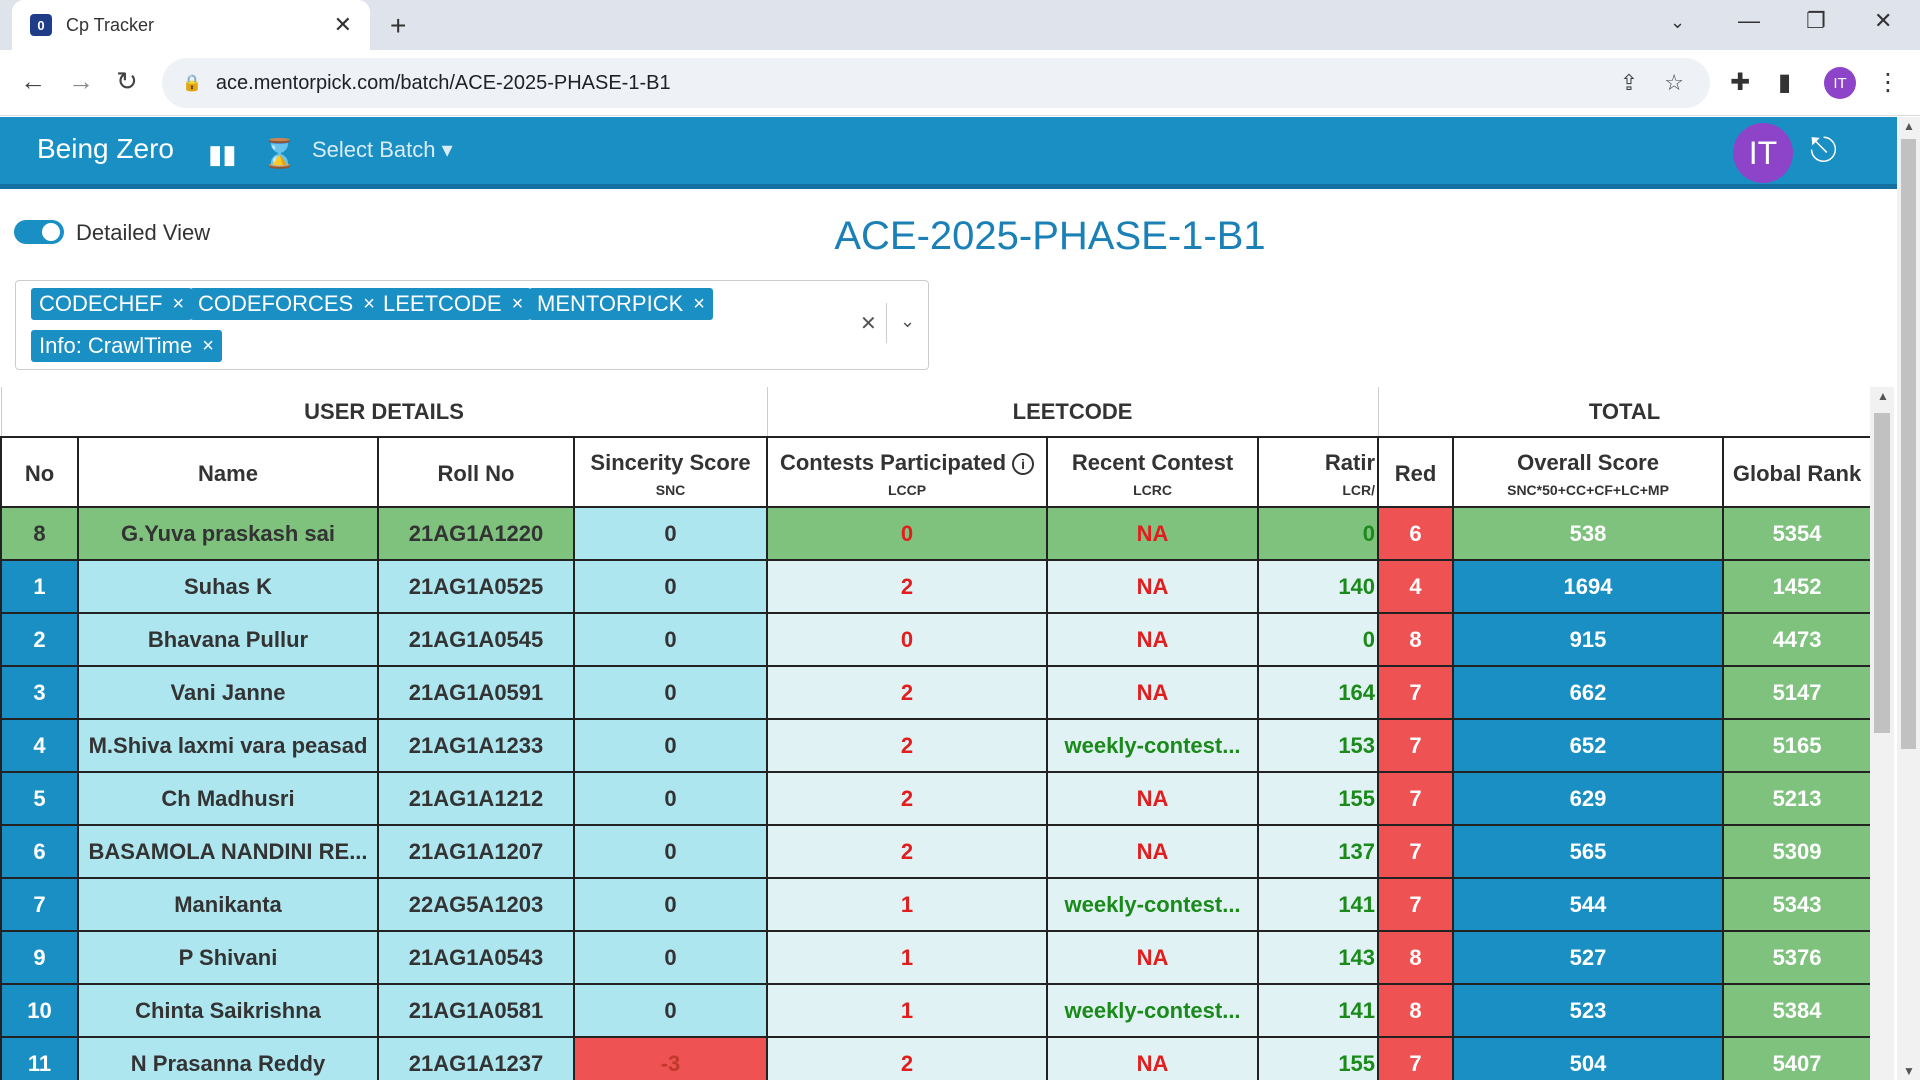 Image resolution: width=1920 pixels, height=1080 pixels. Describe the element at coordinates (127, 81) in the screenshot. I see `reload-icon: ↻` at that location.